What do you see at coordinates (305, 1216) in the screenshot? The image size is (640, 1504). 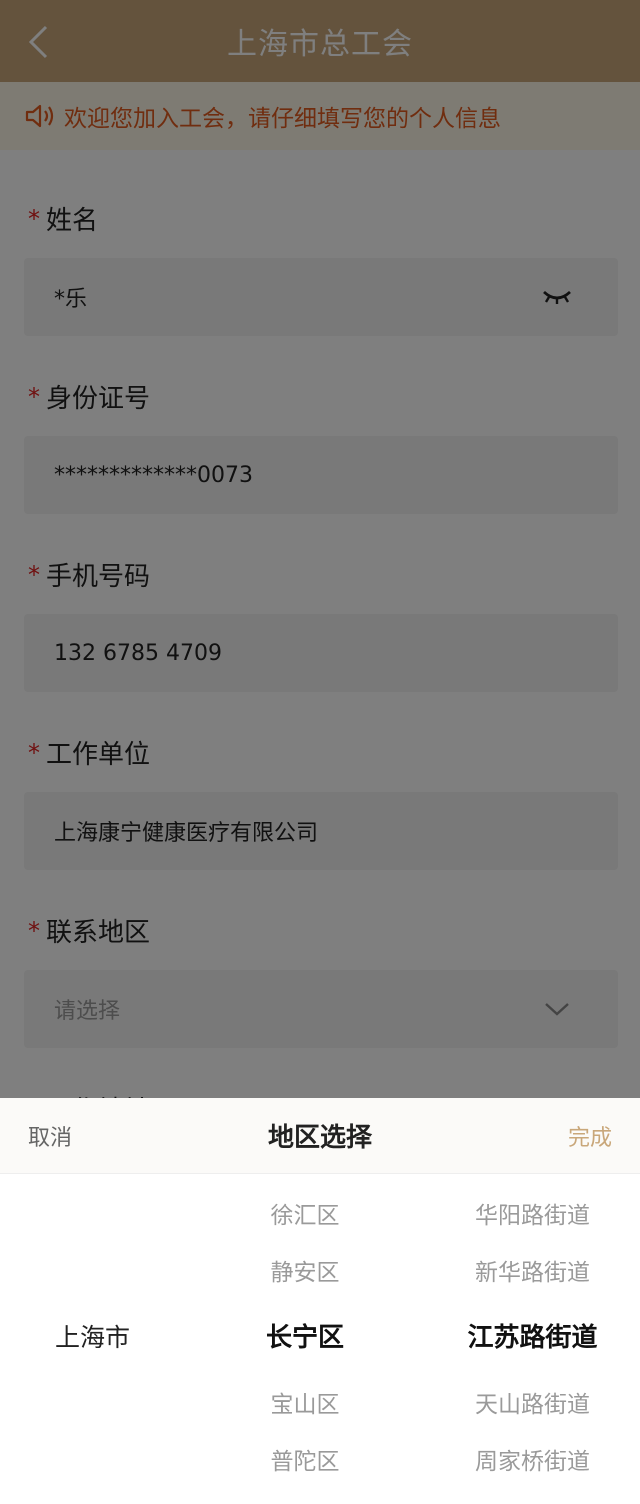 I see `picker-option: 徐汇区` at bounding box center [305, 1216].